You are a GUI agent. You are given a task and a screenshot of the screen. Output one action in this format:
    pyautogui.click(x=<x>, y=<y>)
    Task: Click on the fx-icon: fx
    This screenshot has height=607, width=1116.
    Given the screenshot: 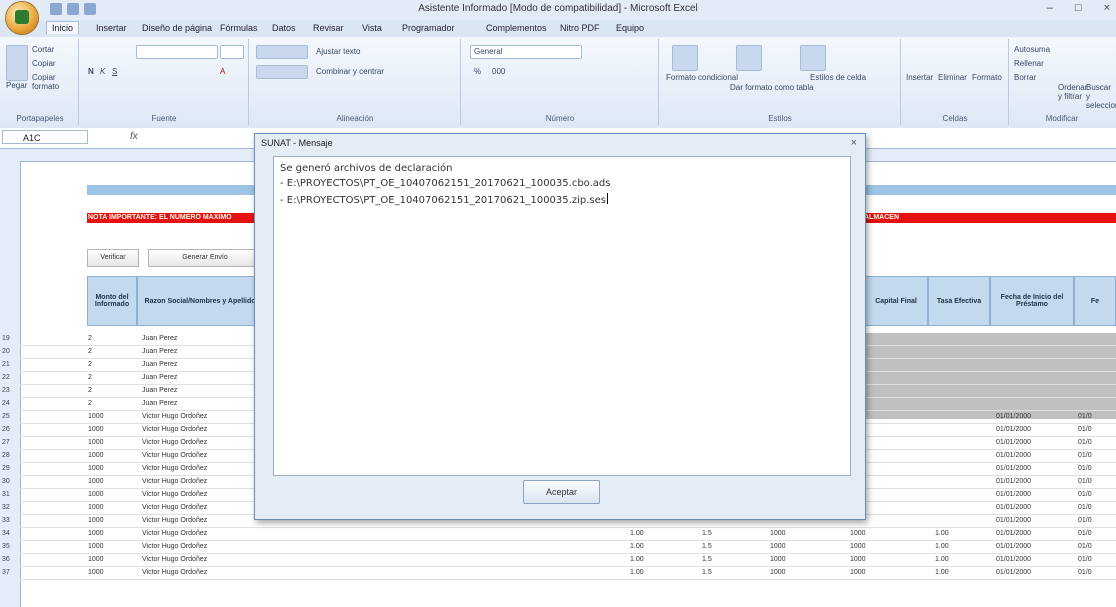 What is the action you would take?
    pyautogui.click(x=134, y=136)
    